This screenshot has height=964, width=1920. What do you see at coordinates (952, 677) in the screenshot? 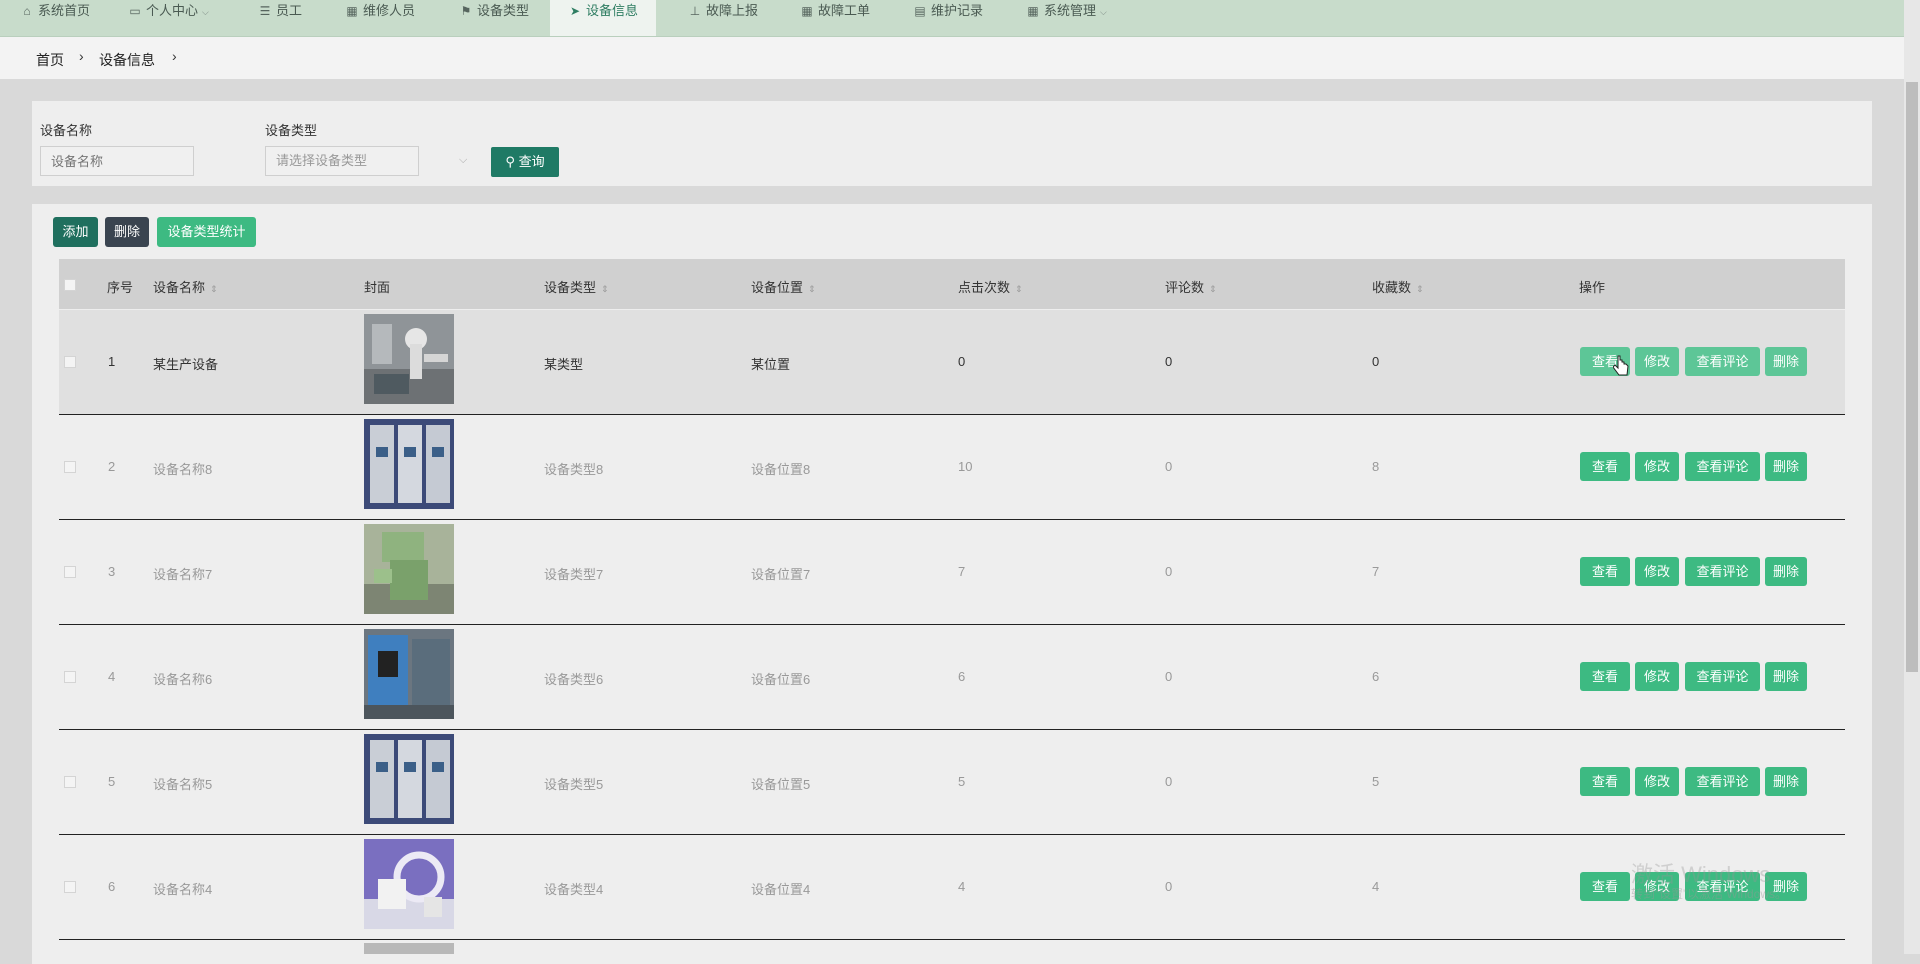
I see `table-row: 4 设备名称6 设备类型6 设备位置6 6 0 6 查看 修改 查看评论 删除` at bounding box center [952, 677].